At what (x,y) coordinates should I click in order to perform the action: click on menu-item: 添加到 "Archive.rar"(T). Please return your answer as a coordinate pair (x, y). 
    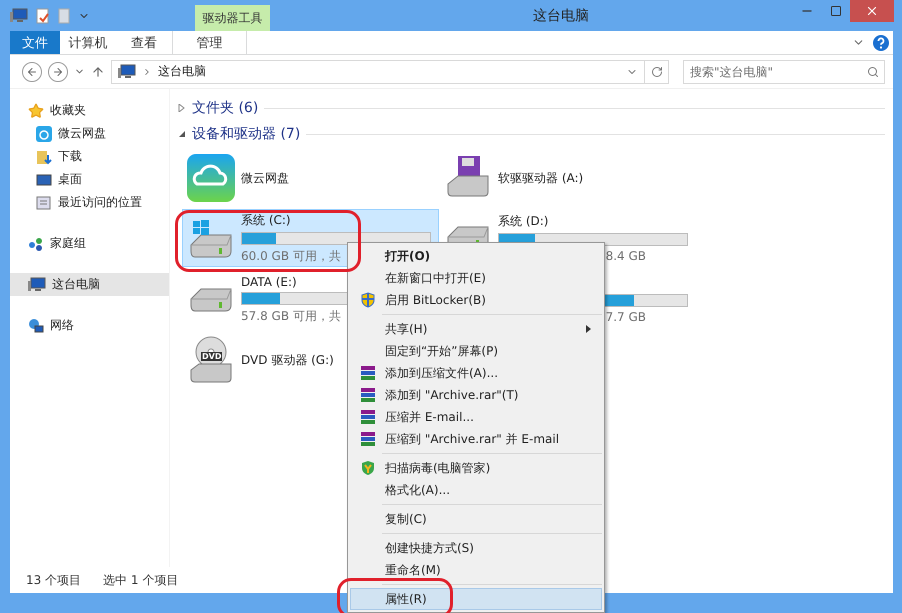
    Looking at the image, I should click on (476, 395).